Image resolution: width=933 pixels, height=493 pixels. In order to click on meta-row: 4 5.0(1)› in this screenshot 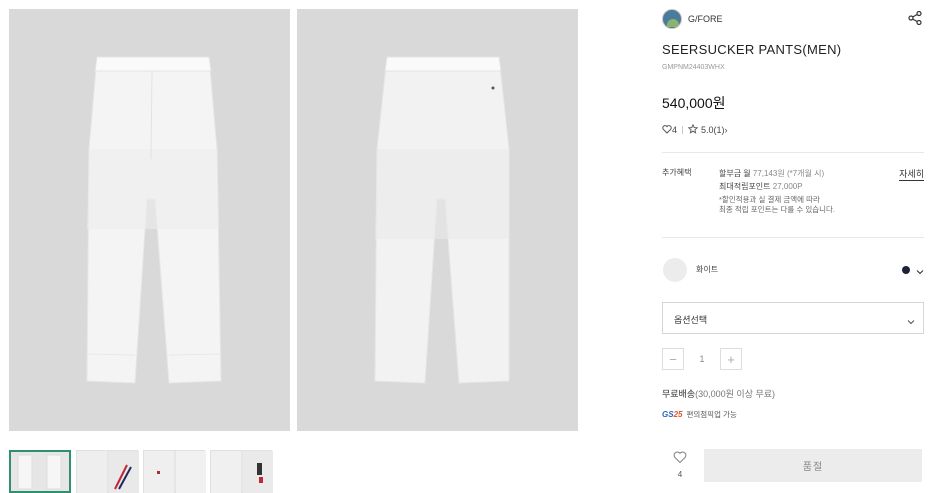, I will do `click(793, 129)`.